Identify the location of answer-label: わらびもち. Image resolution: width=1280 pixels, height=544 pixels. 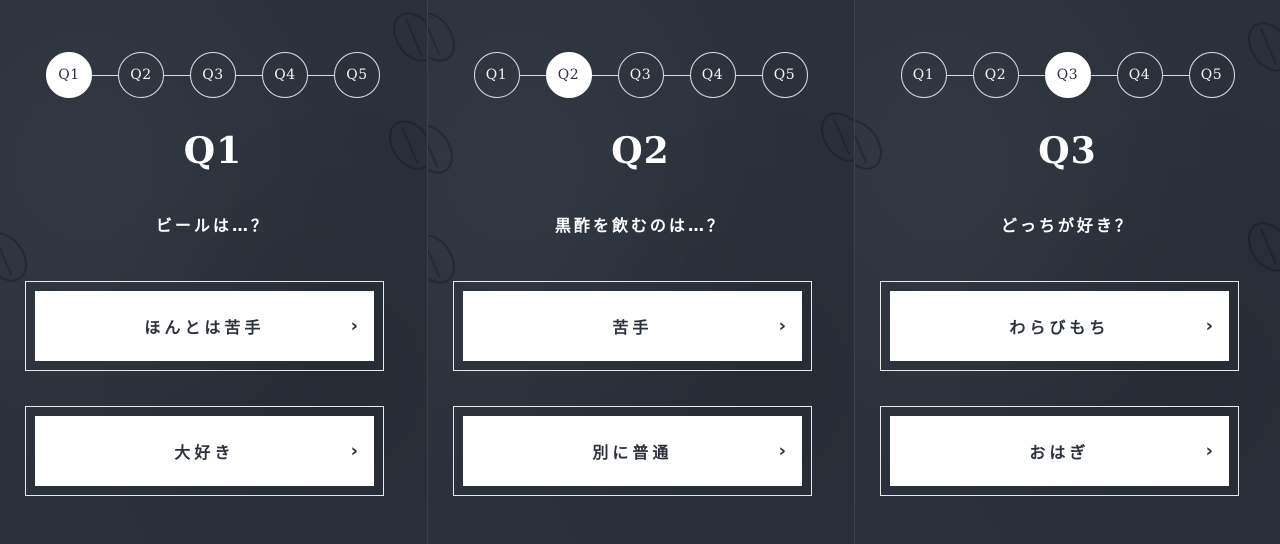
(1059, 327).